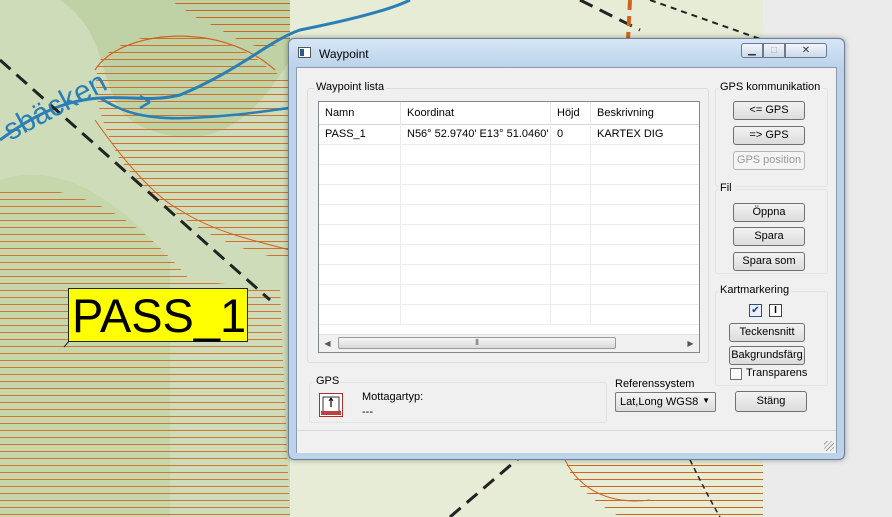  Describe the element at coordinates (566, 53) in the screenshot. I see `title-bar: Waypoint ▁ □ ✕` at that location.